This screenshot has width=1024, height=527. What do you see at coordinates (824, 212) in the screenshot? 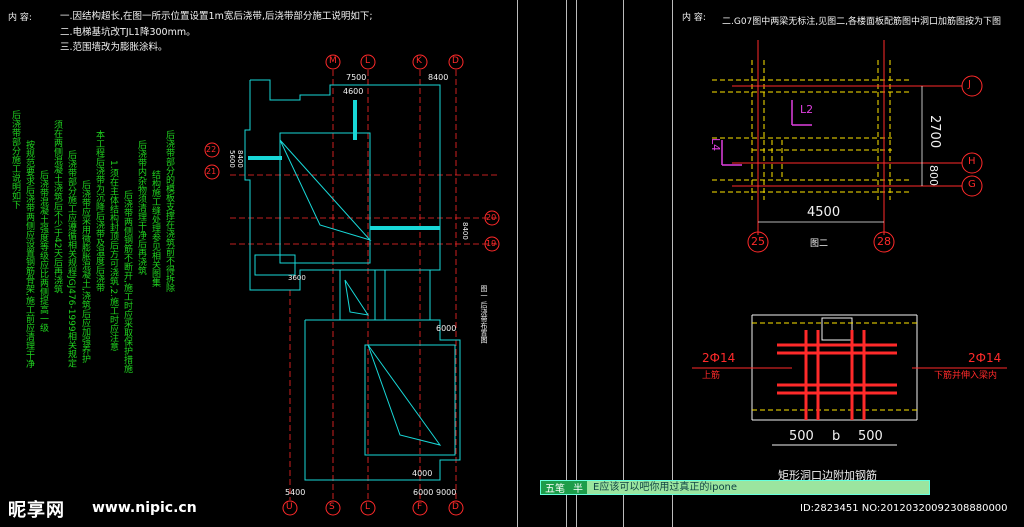
I see `fig2-dim: 4500` at bounding box center [824, 212].